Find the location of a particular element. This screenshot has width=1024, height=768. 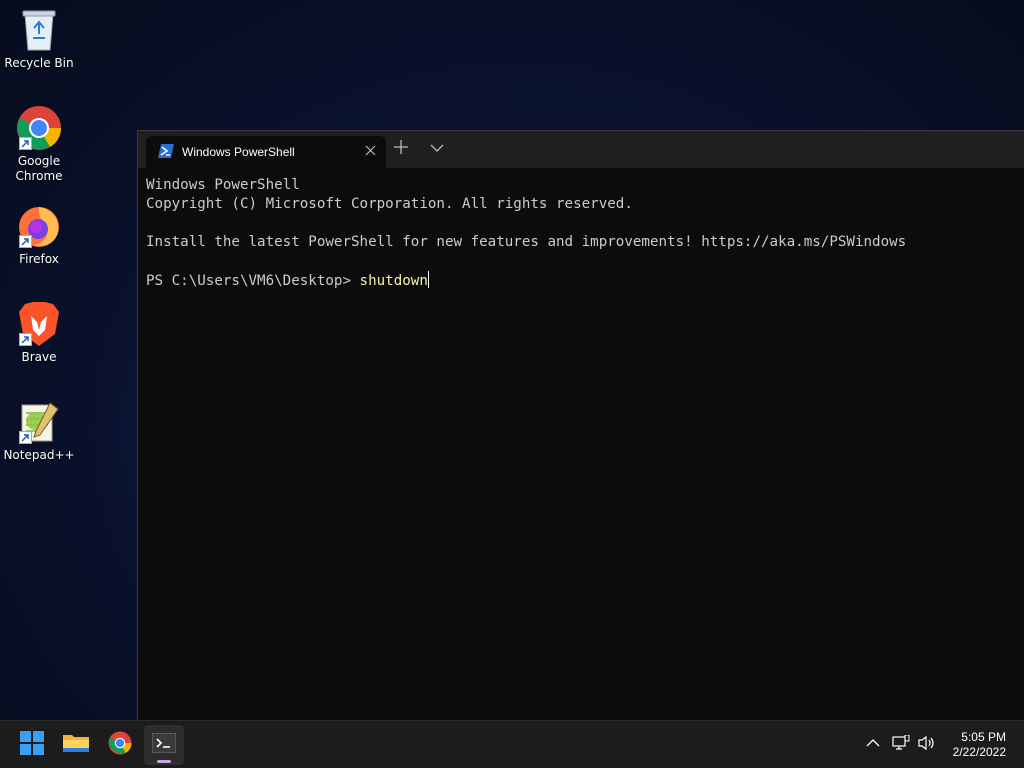

volume-icon is located at coordinates (927, 745).